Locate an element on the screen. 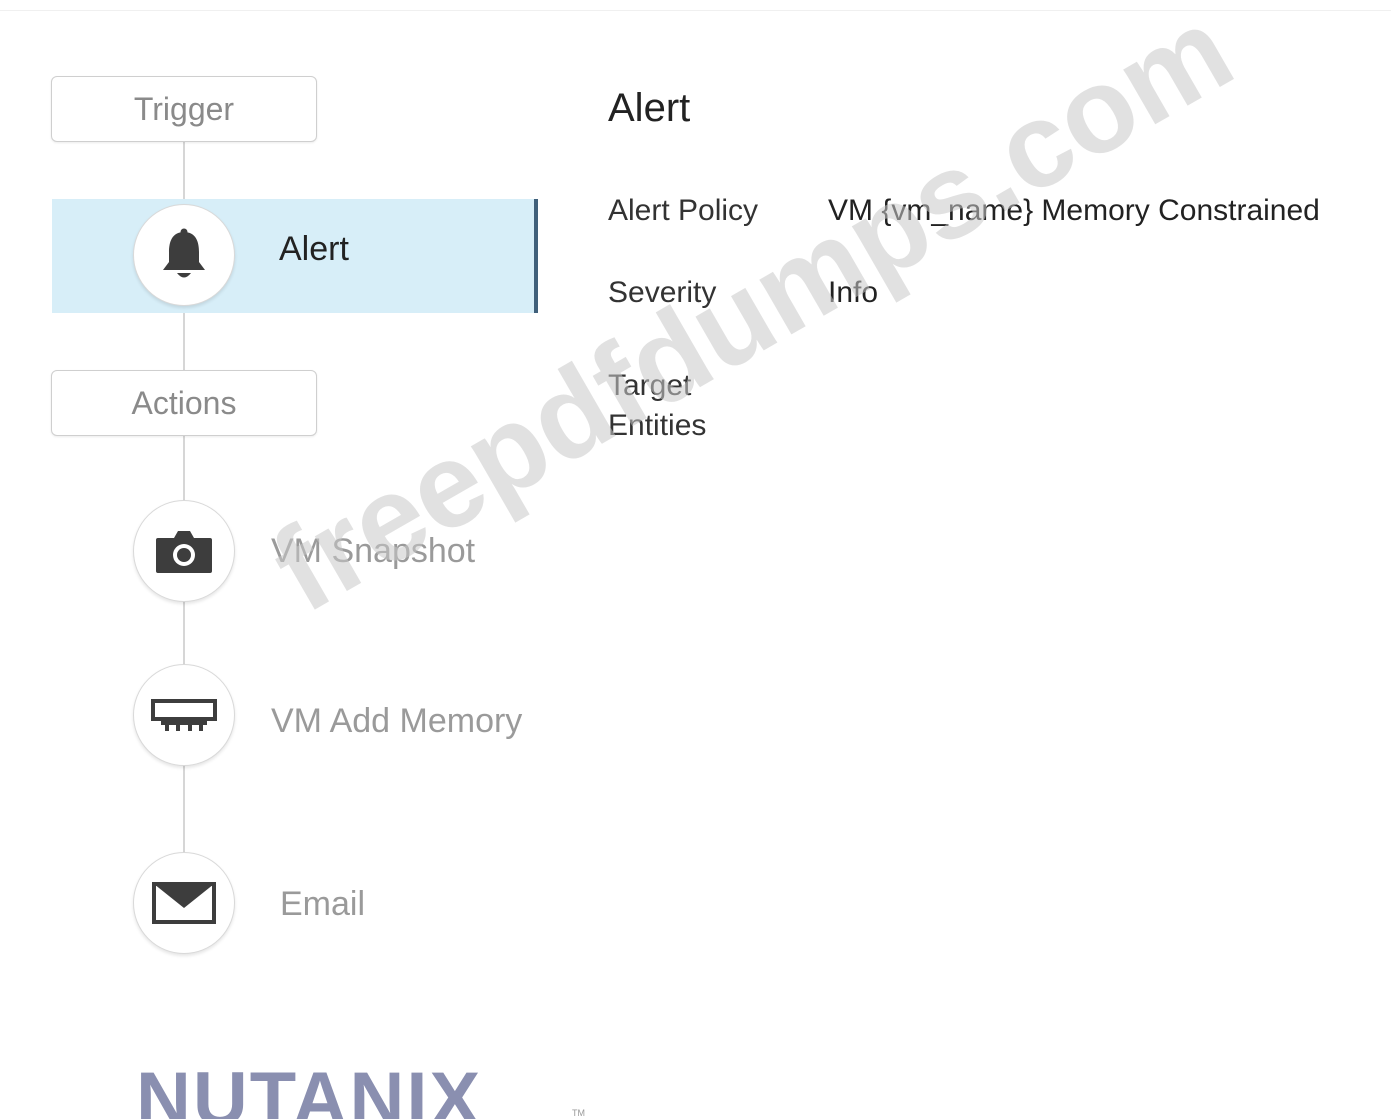 The height and width of the screenshot is (1119, 1391). action-label-email: Email is located at coordinates (323, 904).